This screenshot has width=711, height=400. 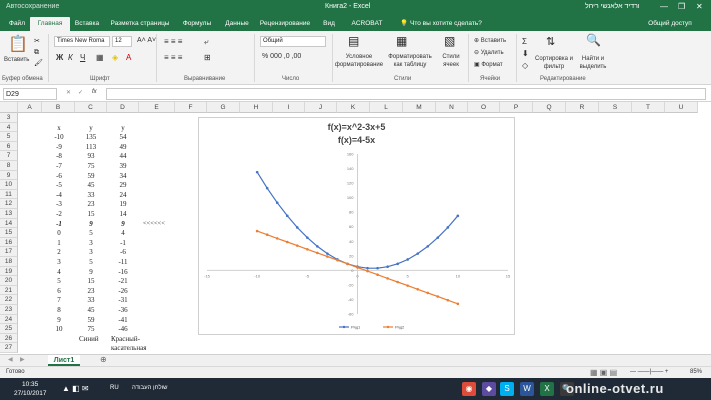 I want to click on row-header: 3, so click(x=9, y=118).